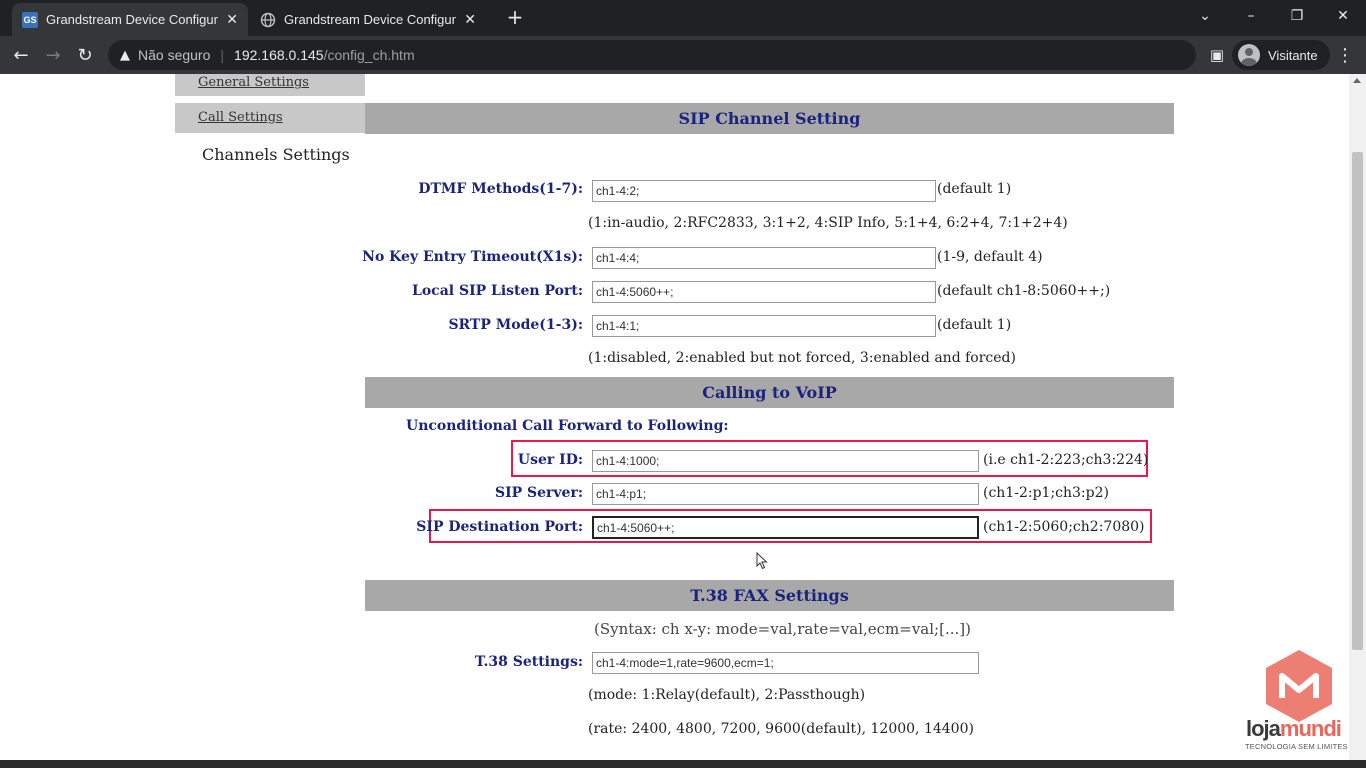  I want to click on url-path: /config_ch.htm, so click(369, 55).